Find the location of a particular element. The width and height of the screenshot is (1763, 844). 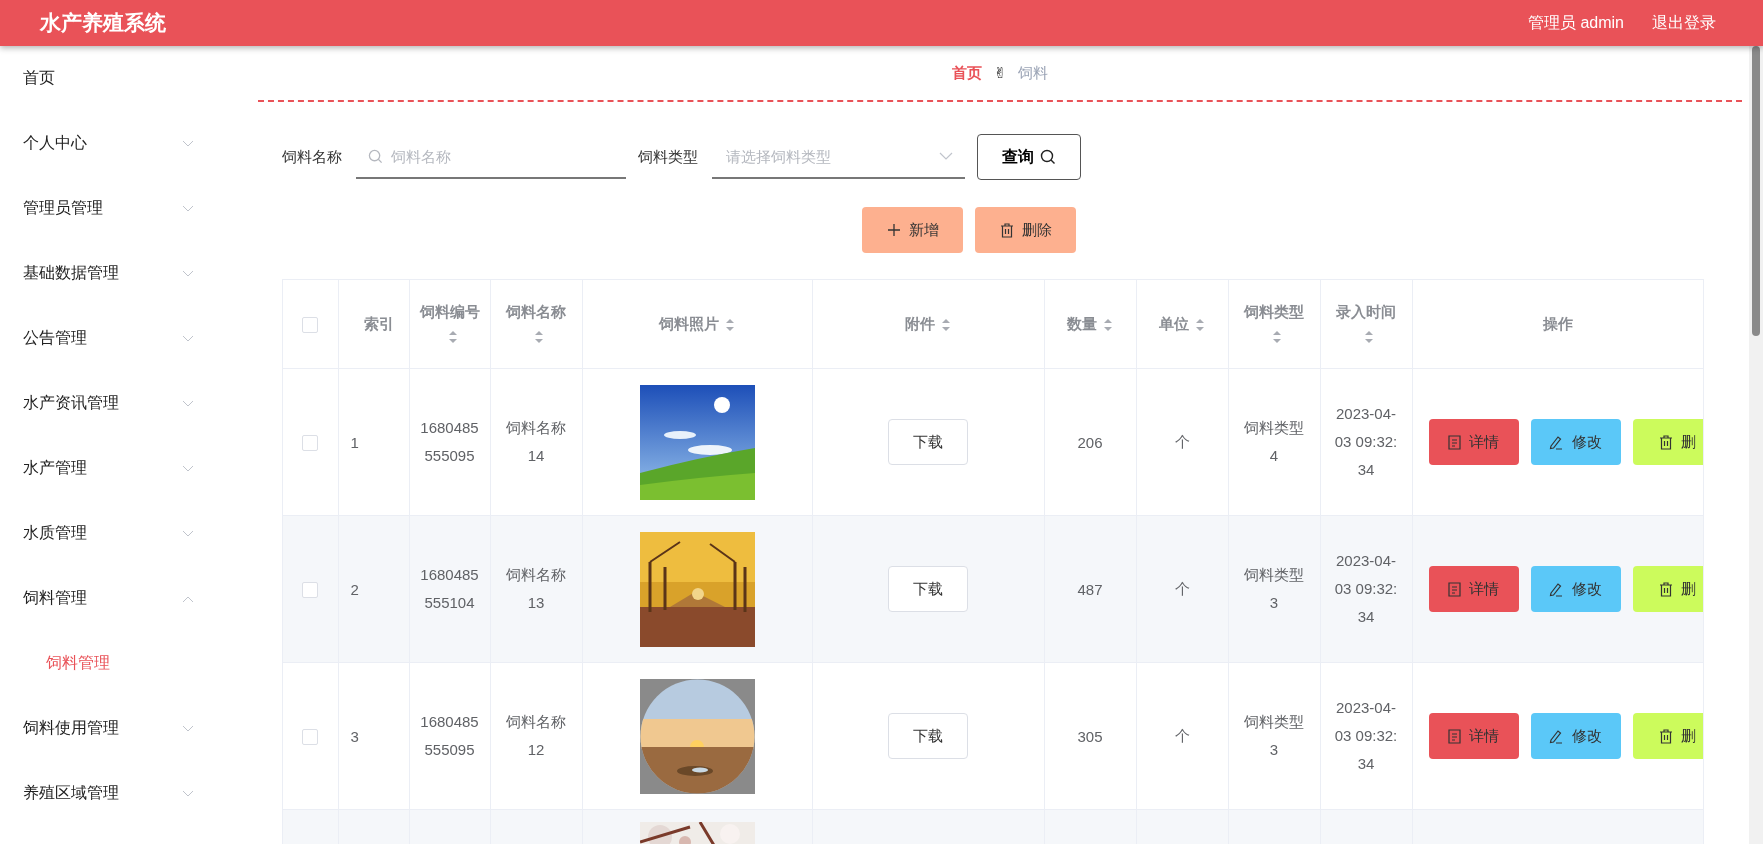

table-cell: 1 is located at coordinates (354, 442).